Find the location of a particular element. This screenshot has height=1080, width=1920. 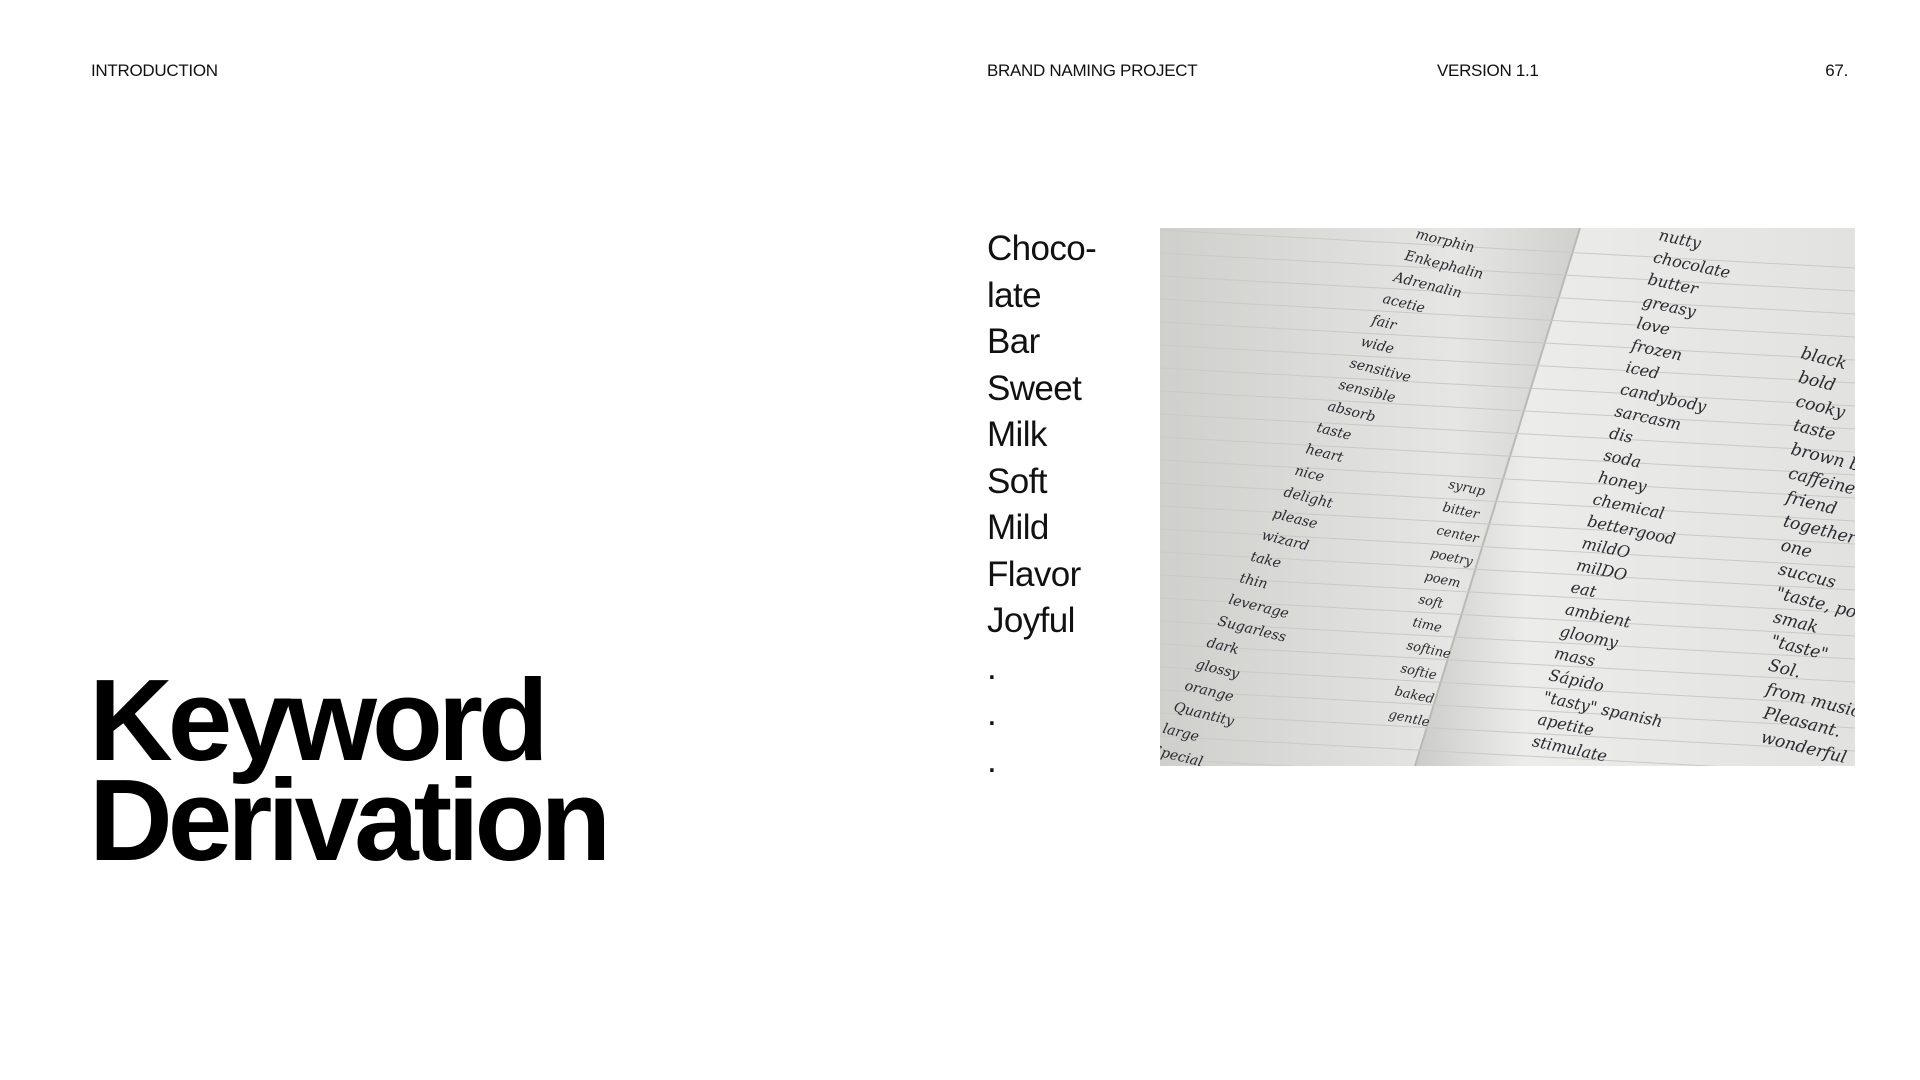

keyword-item: Mild is located at coordinates (1018, 527).